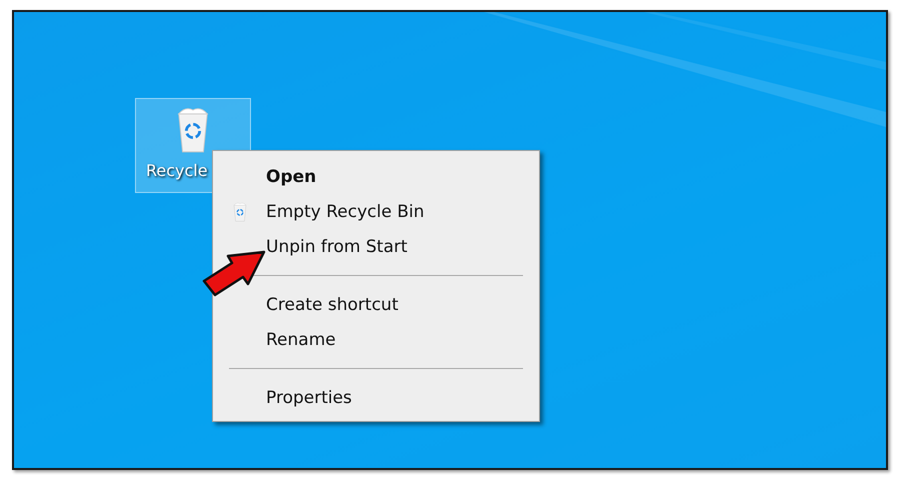  Describe the element at coordinates (345, 212) in the screenshot. I see `menu-item: Empty Recycle Bin` at that location.